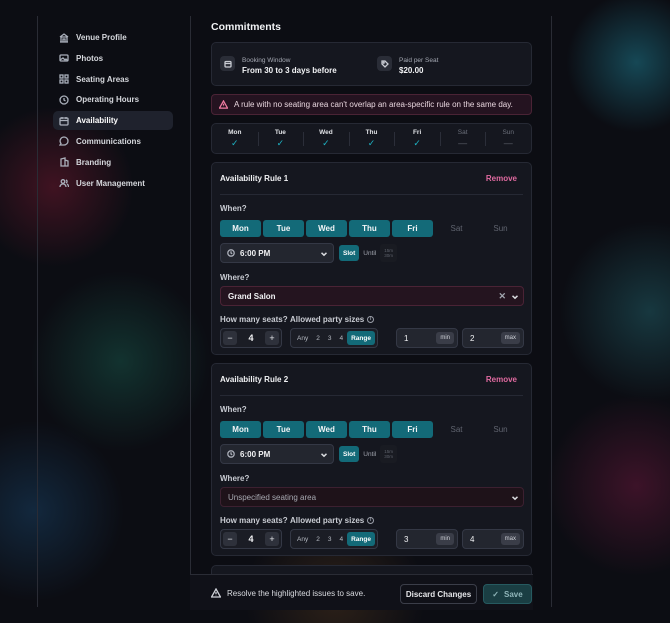  I want to click on range-min-input: 3 min, so click(427, 539).